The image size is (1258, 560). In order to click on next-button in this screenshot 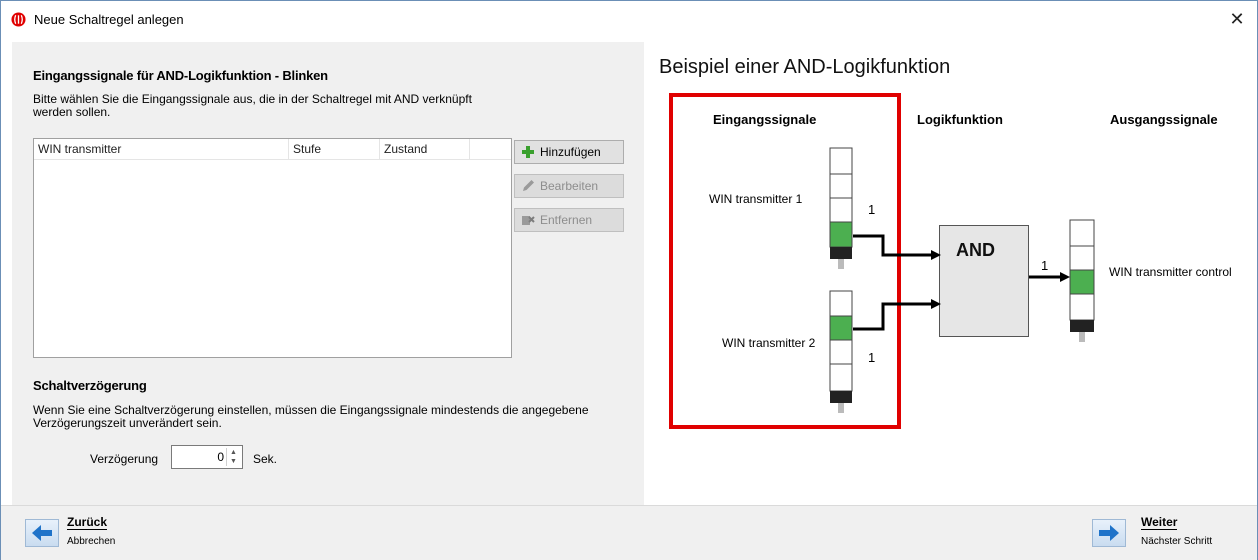, I will do `click(1109, 533)`.